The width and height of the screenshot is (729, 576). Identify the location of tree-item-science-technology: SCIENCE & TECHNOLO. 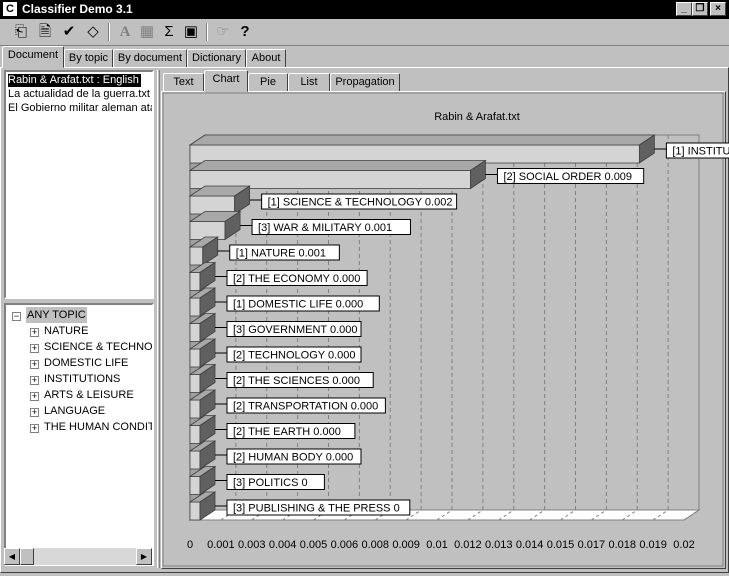
(98, 347).